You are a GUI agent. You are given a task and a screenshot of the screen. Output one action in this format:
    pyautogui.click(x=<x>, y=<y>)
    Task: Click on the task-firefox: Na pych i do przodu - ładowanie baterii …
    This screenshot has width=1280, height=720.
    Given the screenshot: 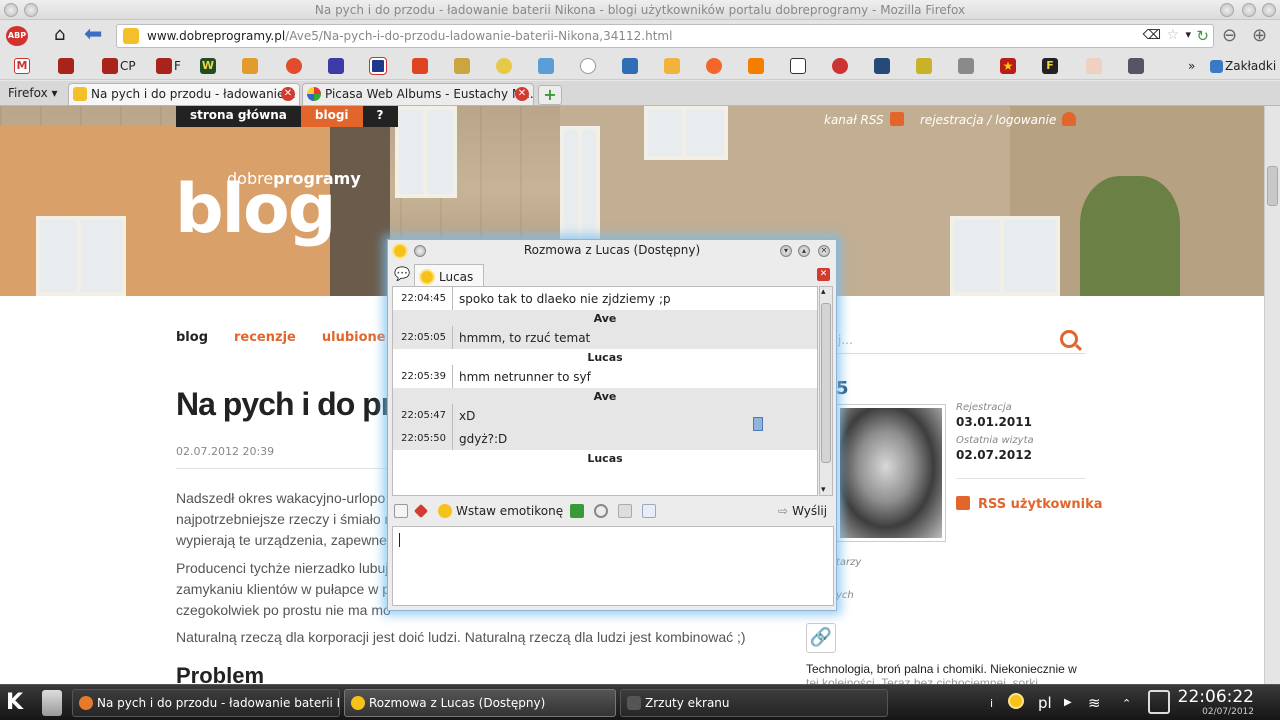 What is the action you would take?
    pyautogui.click(x=206, y=703)
    